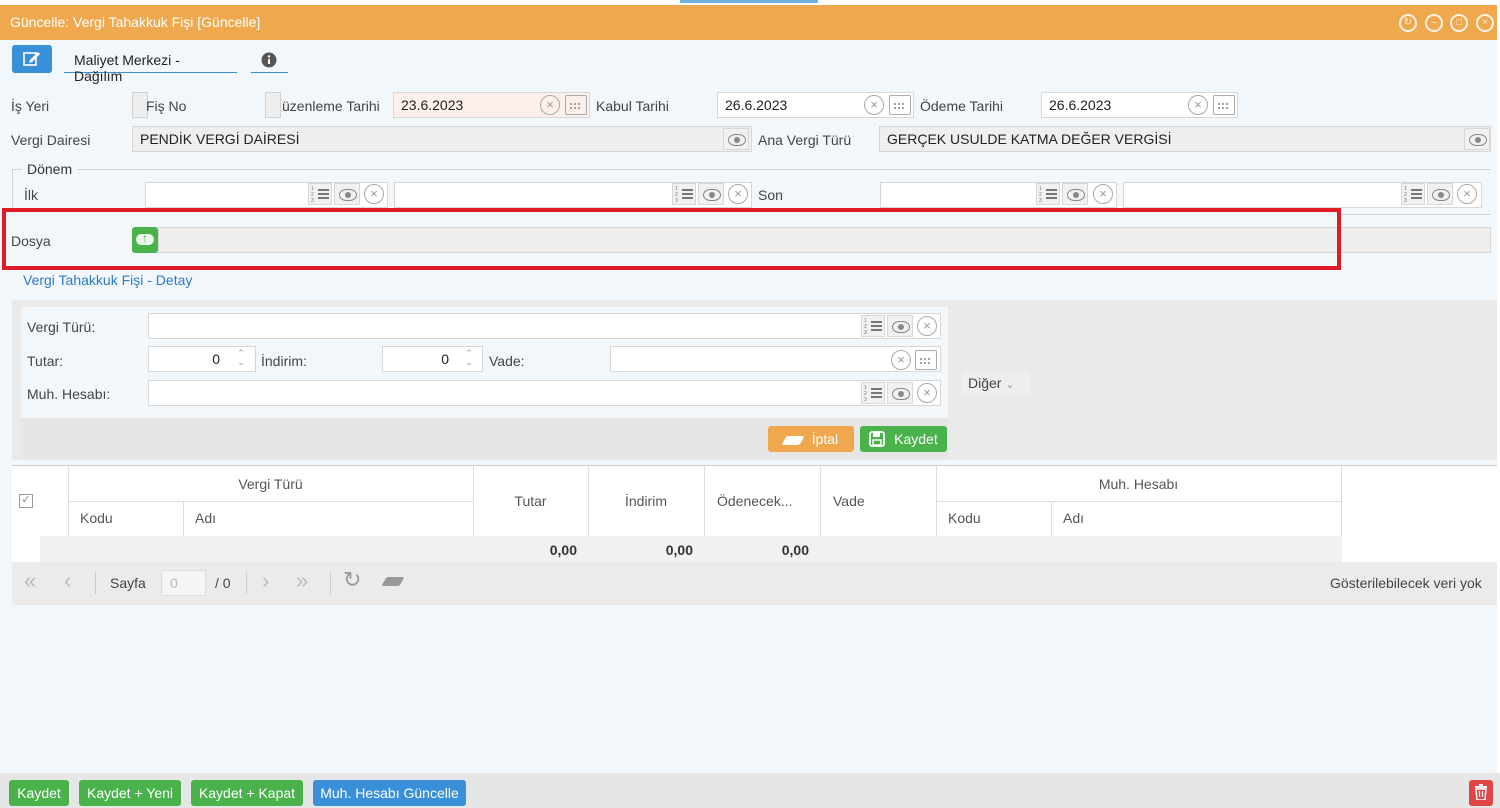 The height and width of the screenshot is (808, 1500). I want to click on detail-kaydet-button: Kaydet, so click(903, 439).